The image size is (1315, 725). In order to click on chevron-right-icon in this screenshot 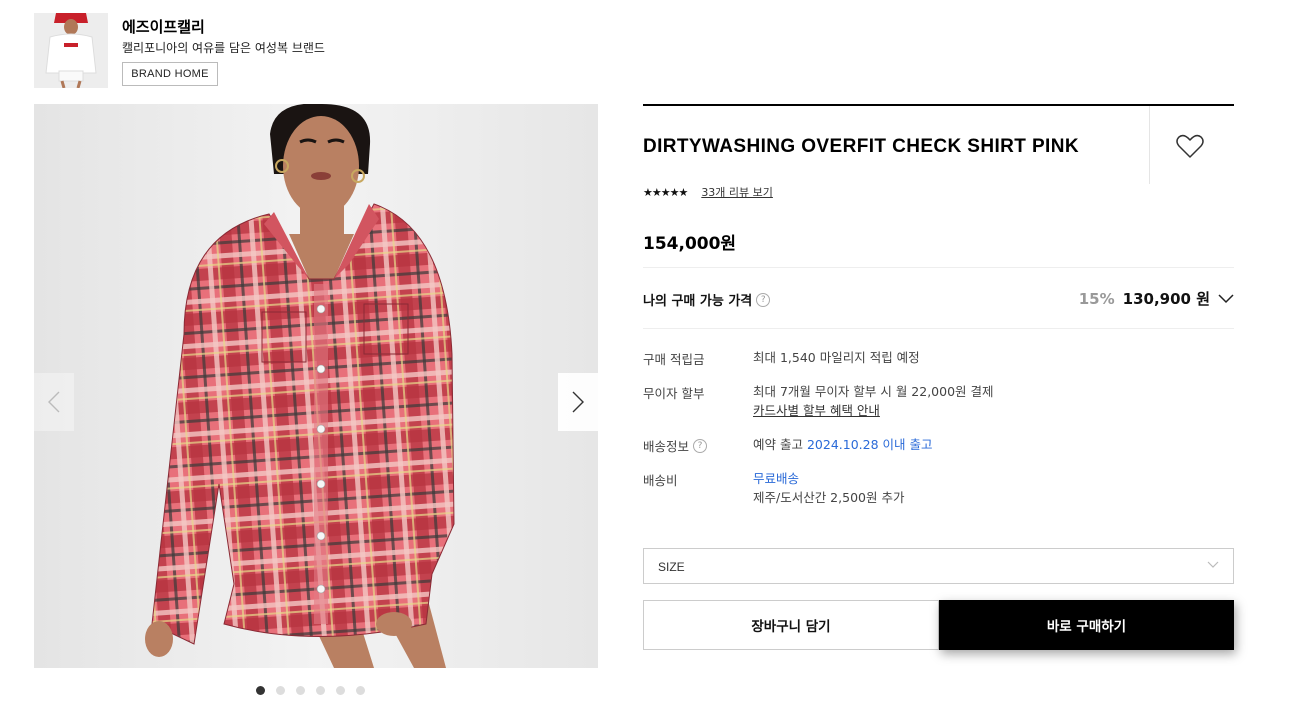, I will do `click(578, 402)`.